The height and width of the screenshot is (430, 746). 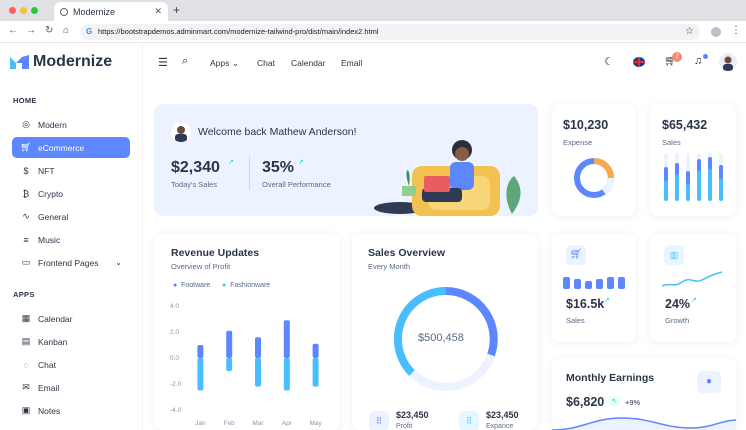 I want to click on aperture-icon: ◎, so click(x=26, y=124).